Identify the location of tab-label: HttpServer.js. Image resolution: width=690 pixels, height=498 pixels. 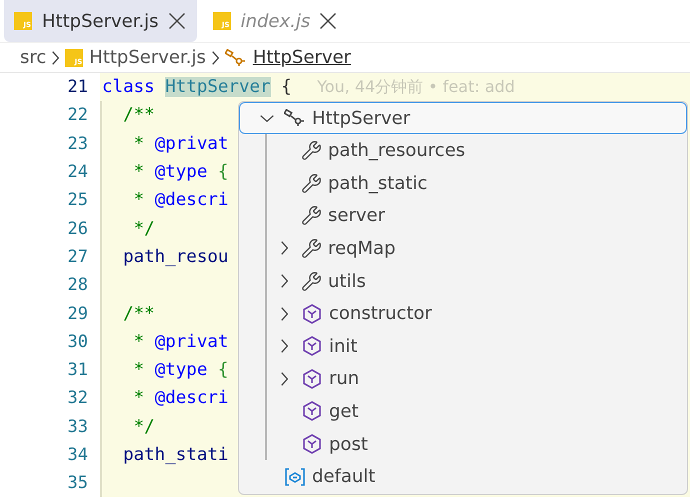
(100, 21).